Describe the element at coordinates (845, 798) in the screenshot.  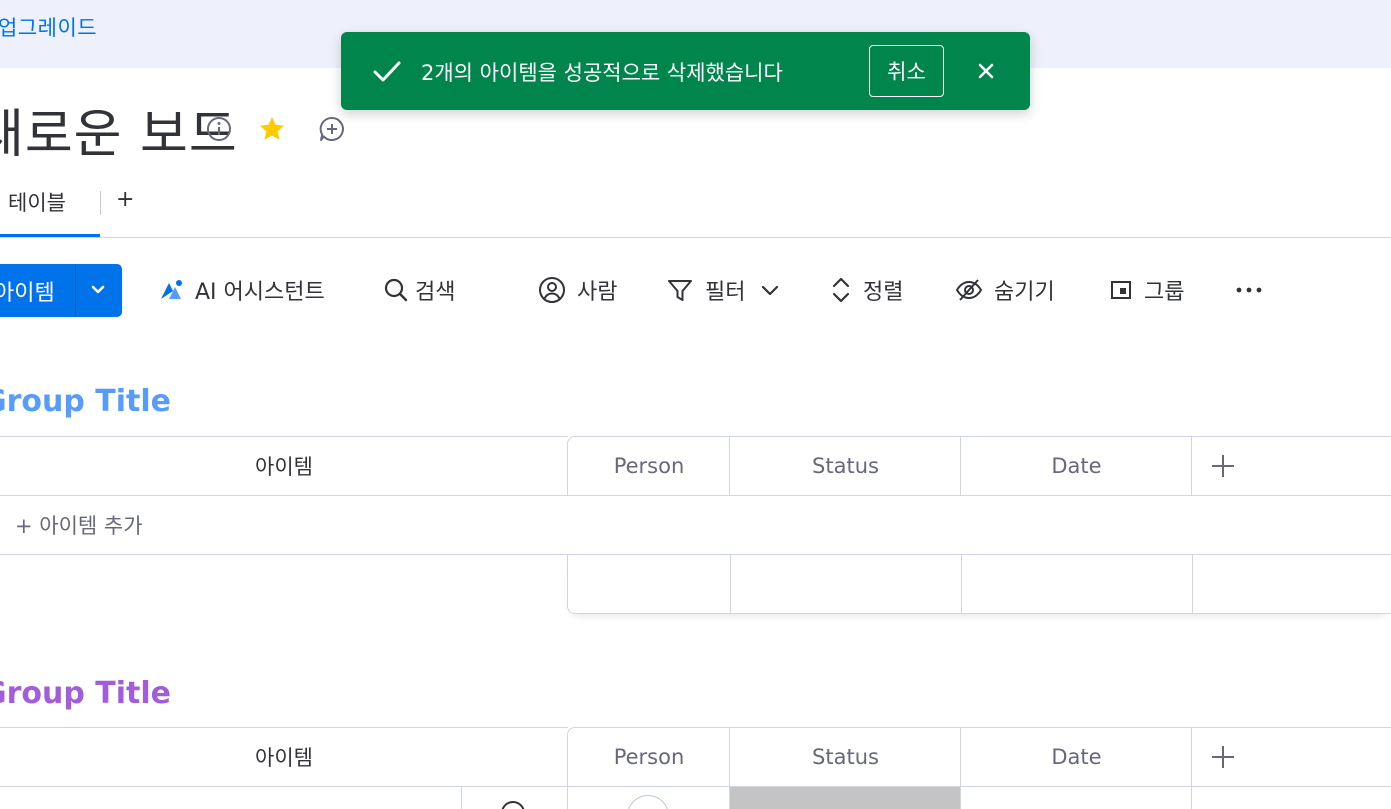
I see `status-cell` at that location.